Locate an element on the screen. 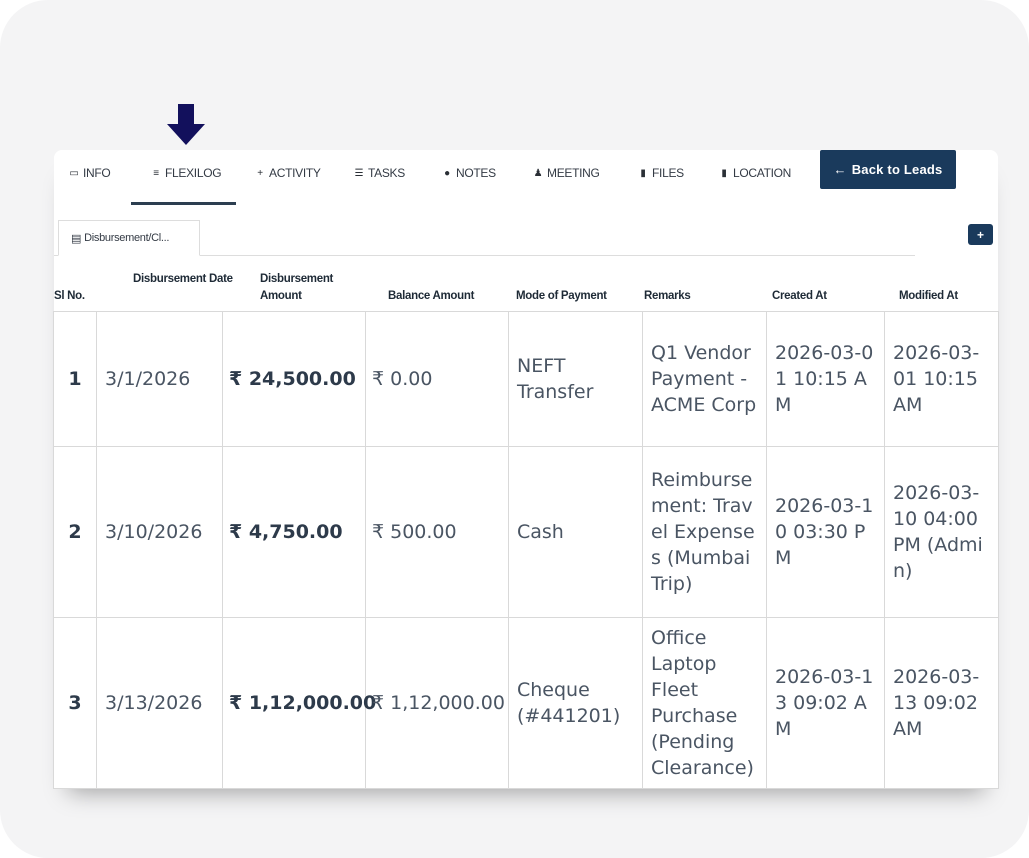 The width and height of the screenshot is (1029, 858). database-icon: ≡ is located at coordinates (156, 173).